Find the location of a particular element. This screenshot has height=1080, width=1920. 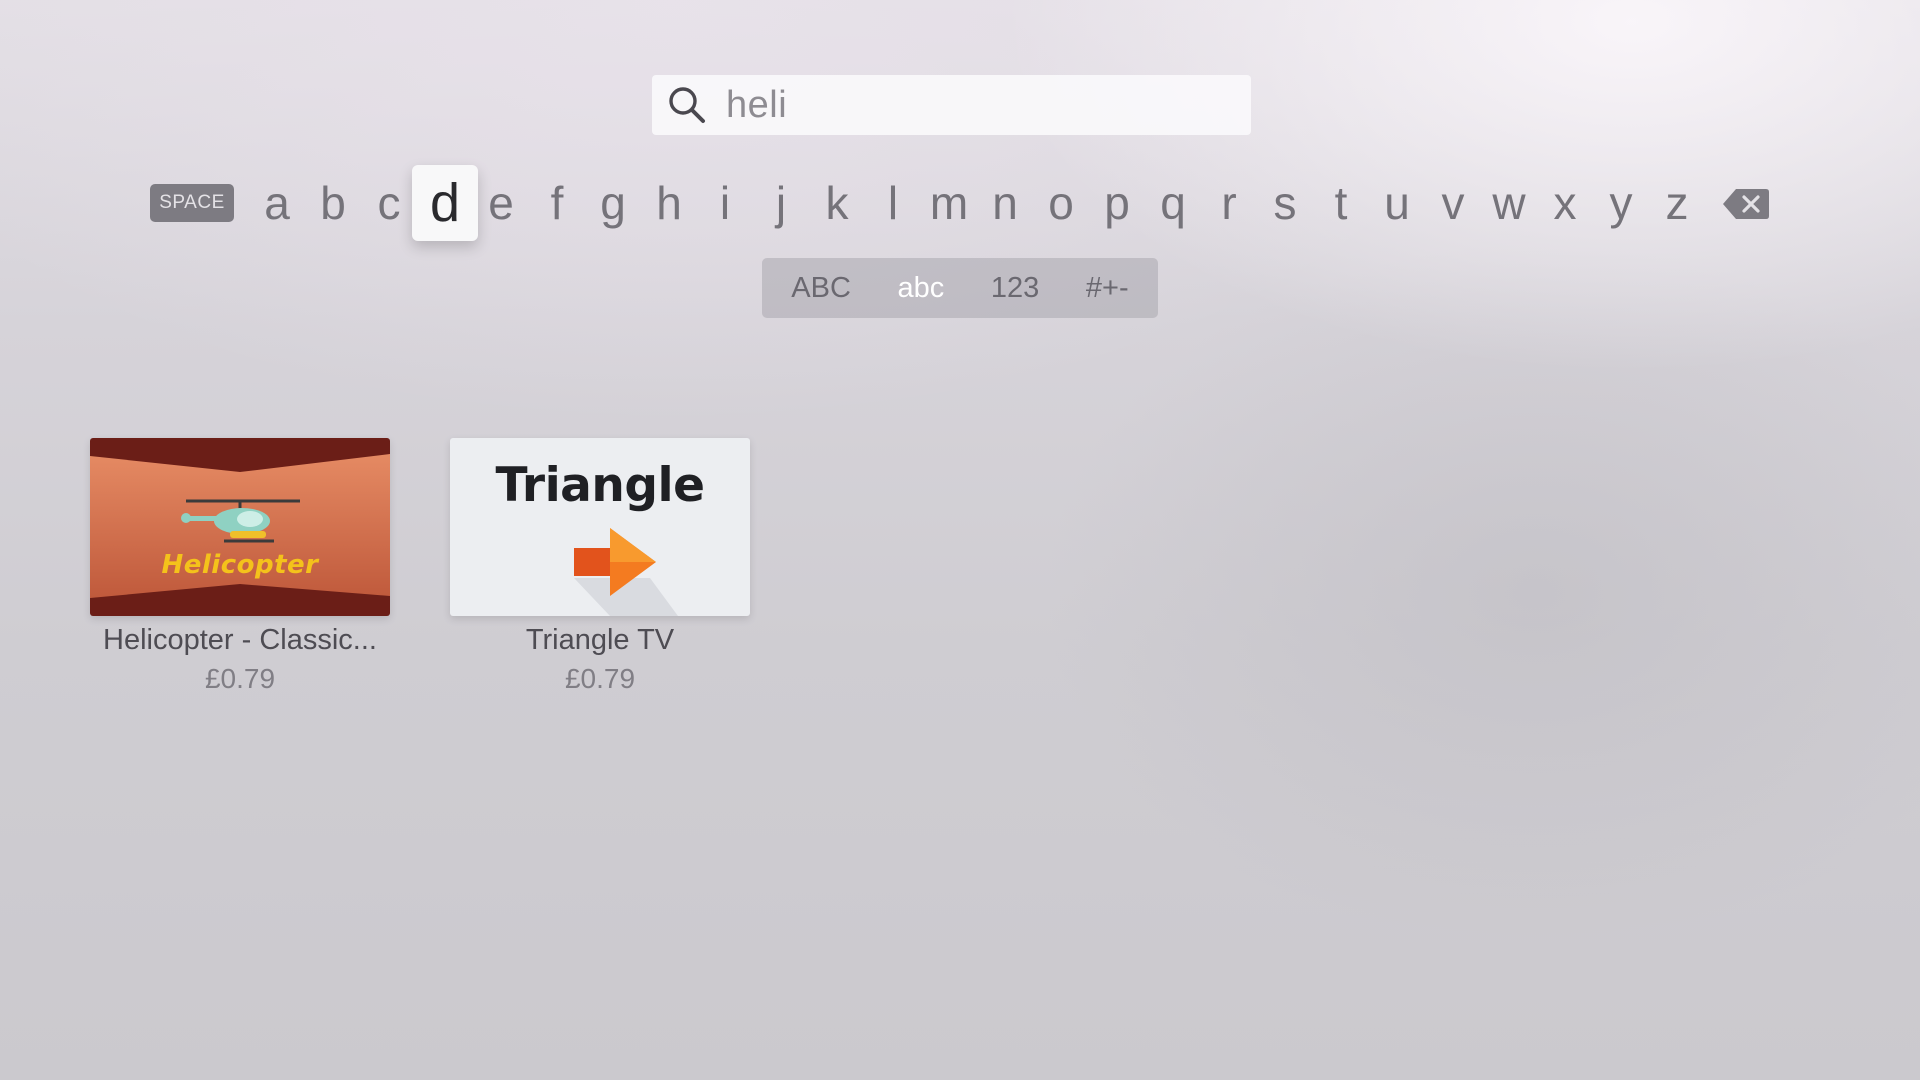

app-tile-triangle-tv: Triangle is located at coordinates (600, 527).